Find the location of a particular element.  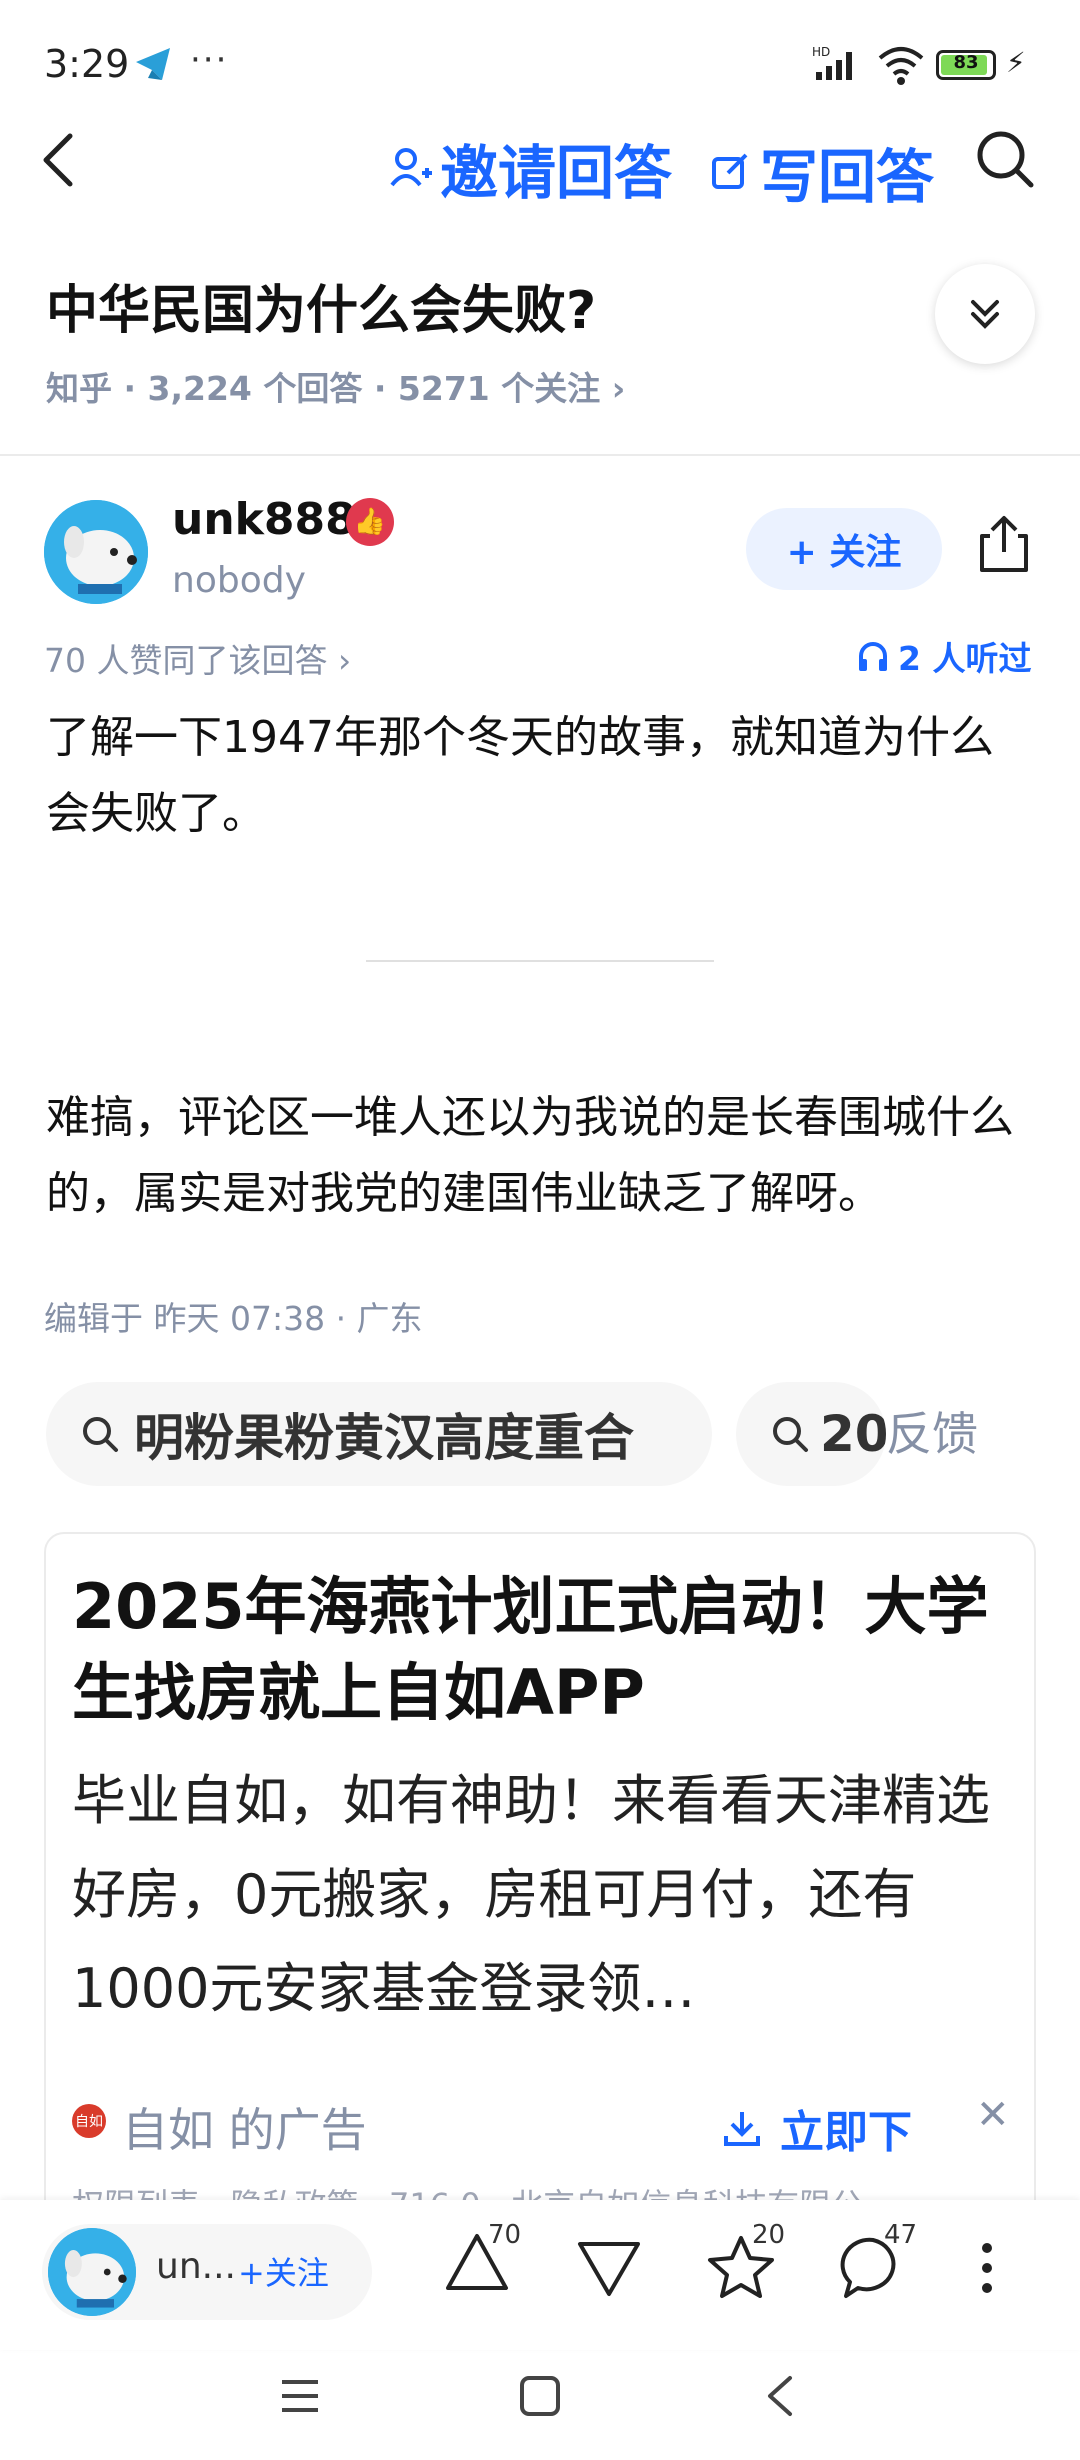

related-search-label: 明粉果粉黄汉高度重合 is located at coordinates (384, 1438).